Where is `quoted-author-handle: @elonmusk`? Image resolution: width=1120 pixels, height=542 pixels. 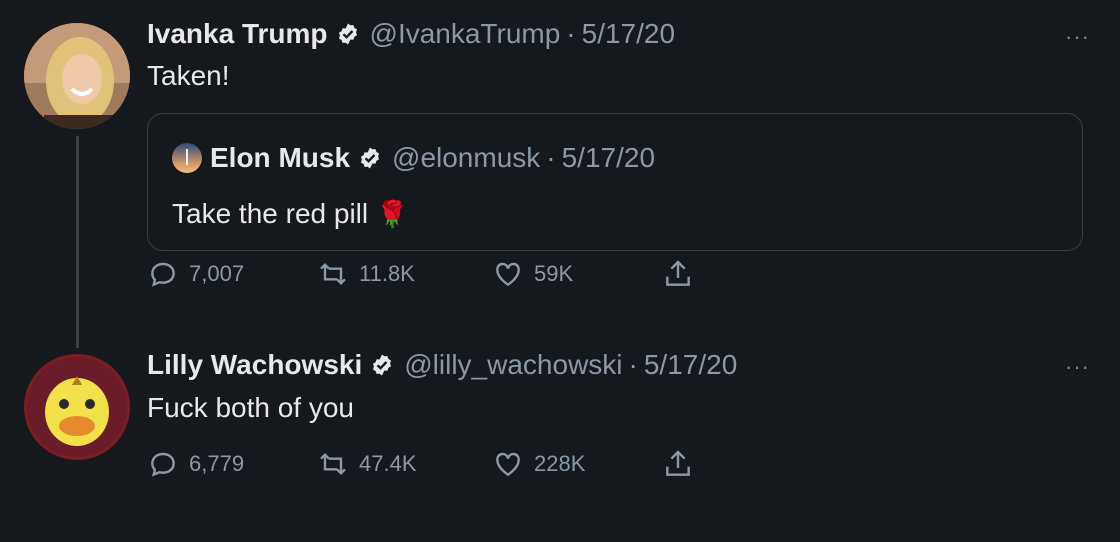 quoted-author-handle: @elonmusk is located at coordinates (466, 157).